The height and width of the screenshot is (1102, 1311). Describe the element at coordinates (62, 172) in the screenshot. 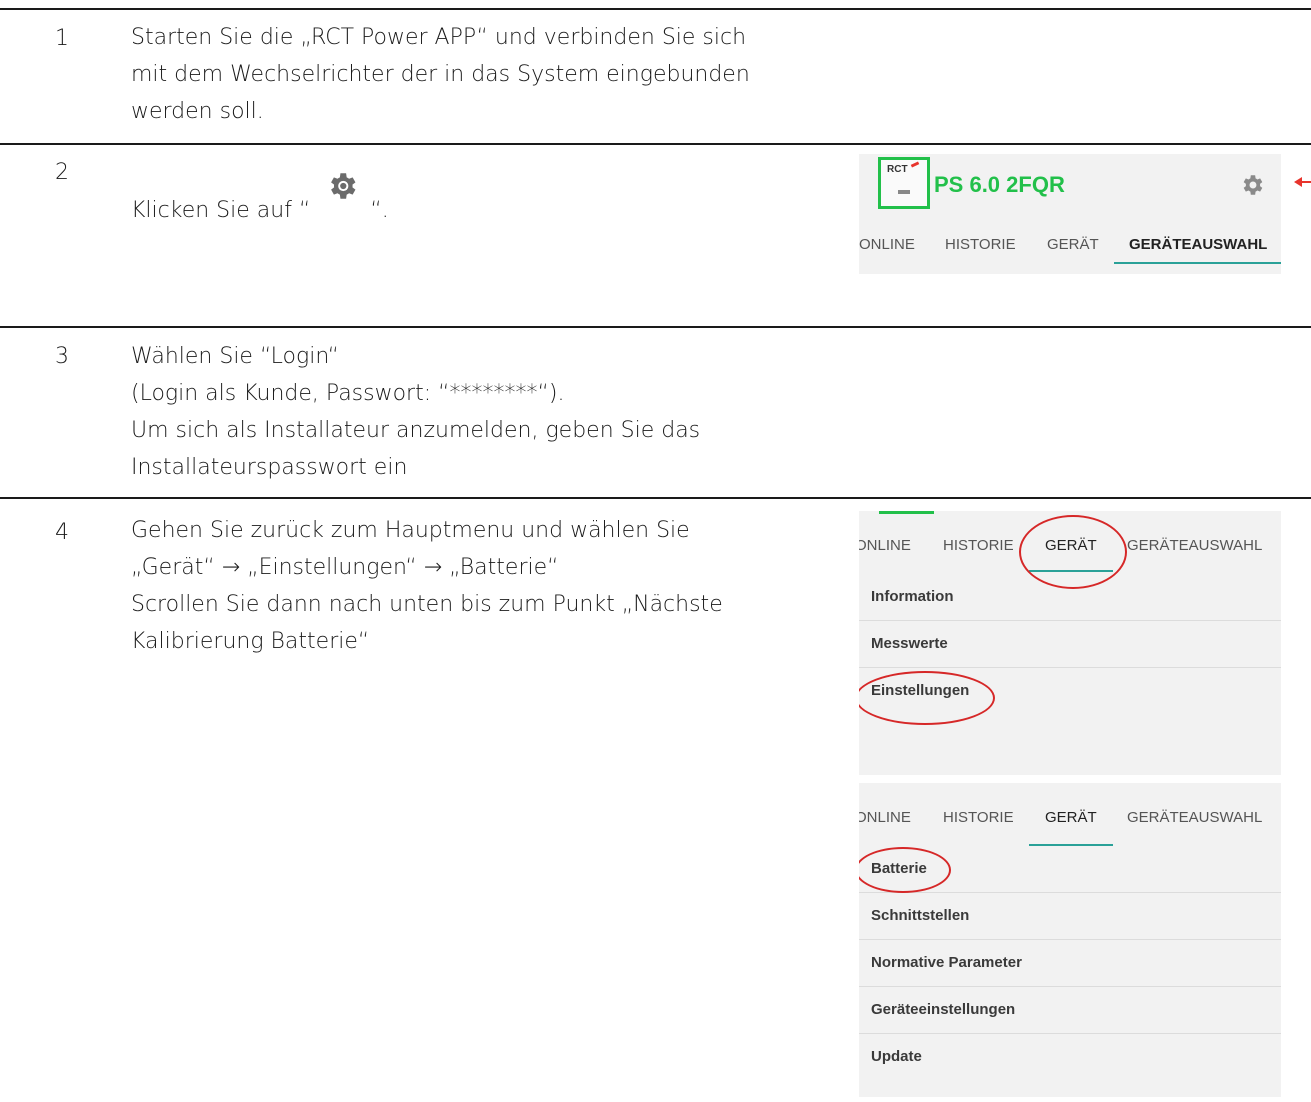

I see `step-2-number: 2` at that location.